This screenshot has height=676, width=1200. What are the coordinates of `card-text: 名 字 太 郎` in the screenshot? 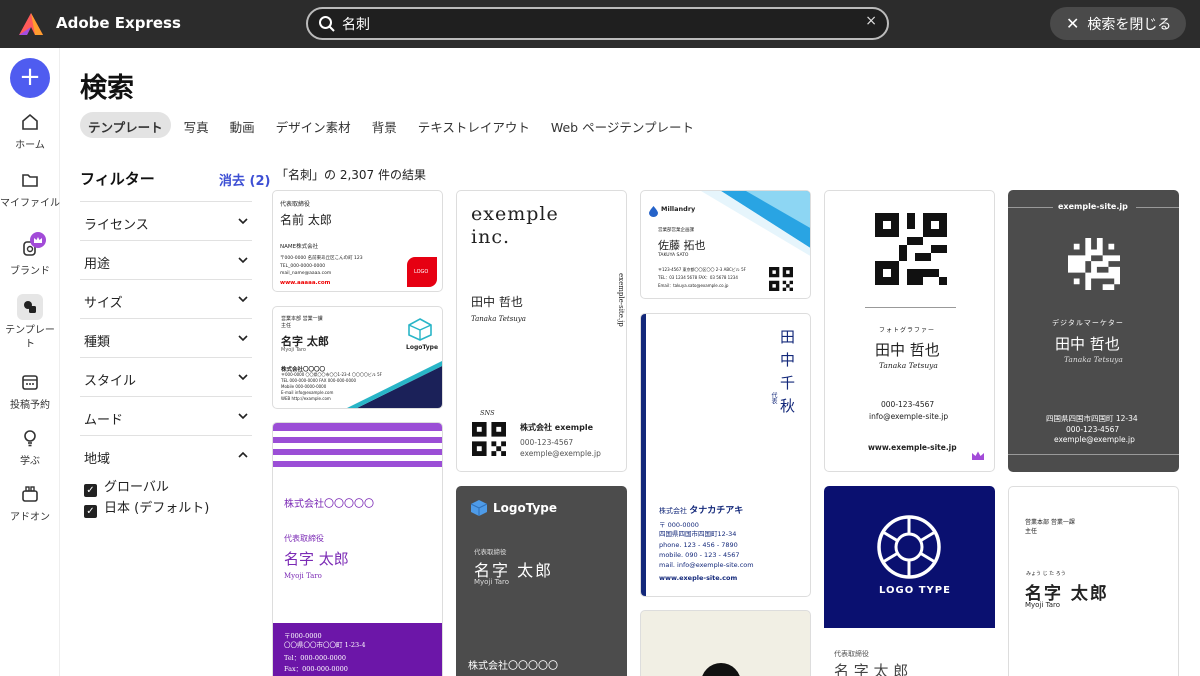 It's located at (871, 669).